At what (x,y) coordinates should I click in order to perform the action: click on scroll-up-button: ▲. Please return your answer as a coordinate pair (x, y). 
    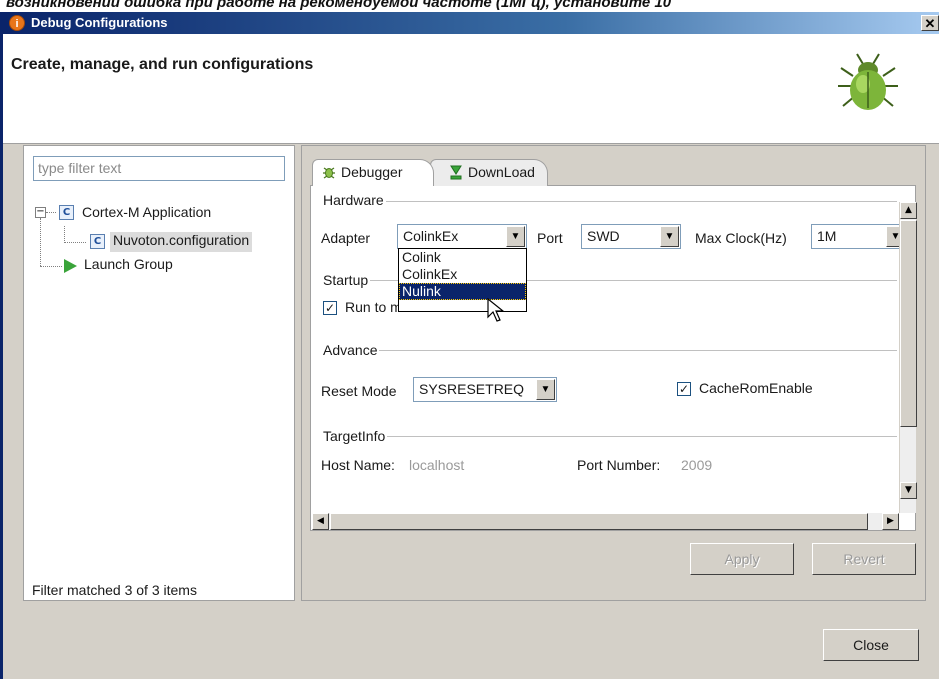
    Looking at the image, I should click on (908, 210).